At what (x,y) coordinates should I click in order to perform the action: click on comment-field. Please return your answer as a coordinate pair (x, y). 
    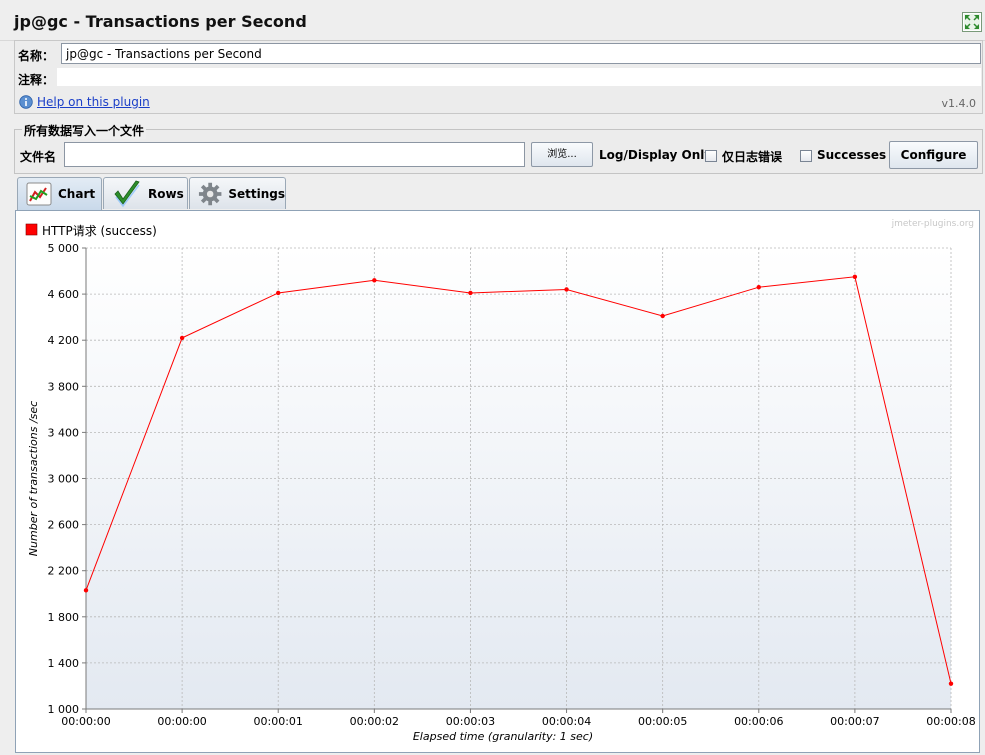
    Looking at the image, I should click on (519, 77).